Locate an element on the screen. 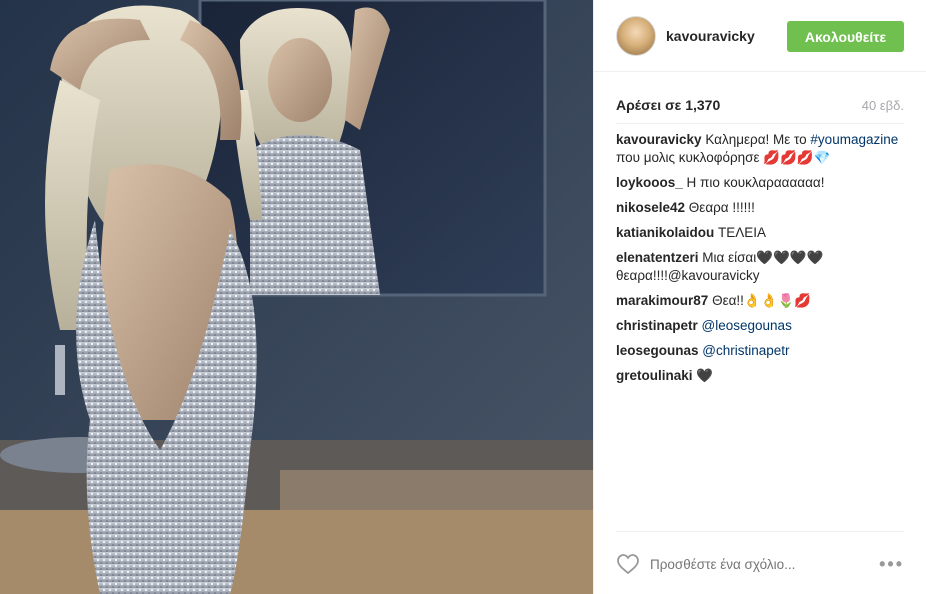 The width and height of the screenshot is (926, 594). comment-item: marakimour87 Θεα!!👌👌🌷💋 is located at coordinates (761, 301).